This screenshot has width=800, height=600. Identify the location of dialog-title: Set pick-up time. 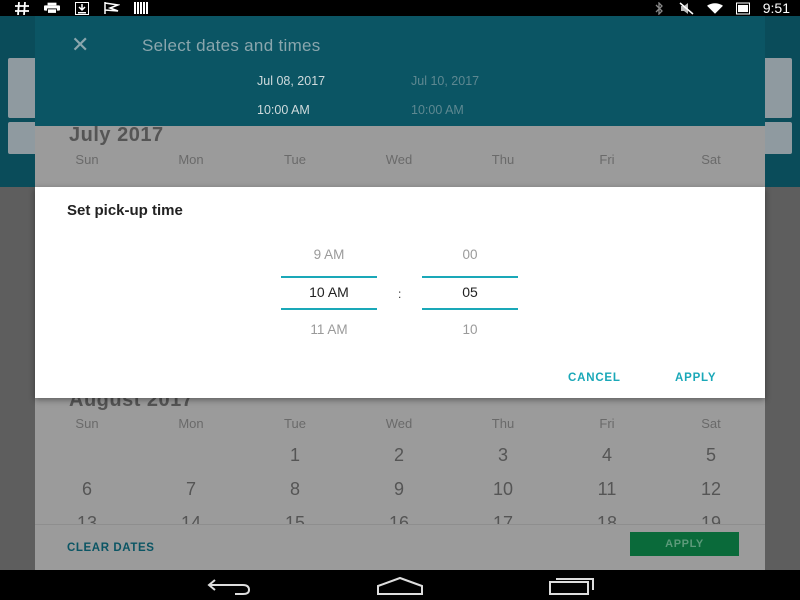
(125, 210).